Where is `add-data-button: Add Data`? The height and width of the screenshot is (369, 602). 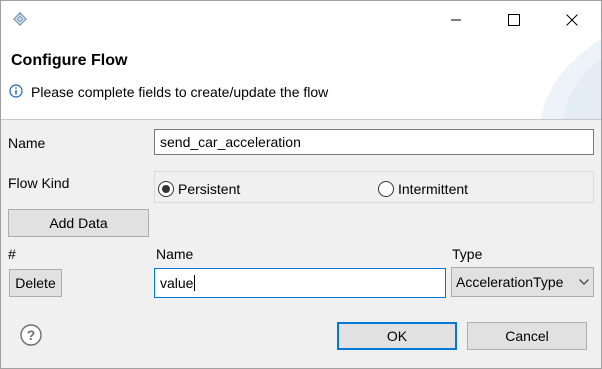 add-data-button: Add Data is located at coordinates (78, 223).